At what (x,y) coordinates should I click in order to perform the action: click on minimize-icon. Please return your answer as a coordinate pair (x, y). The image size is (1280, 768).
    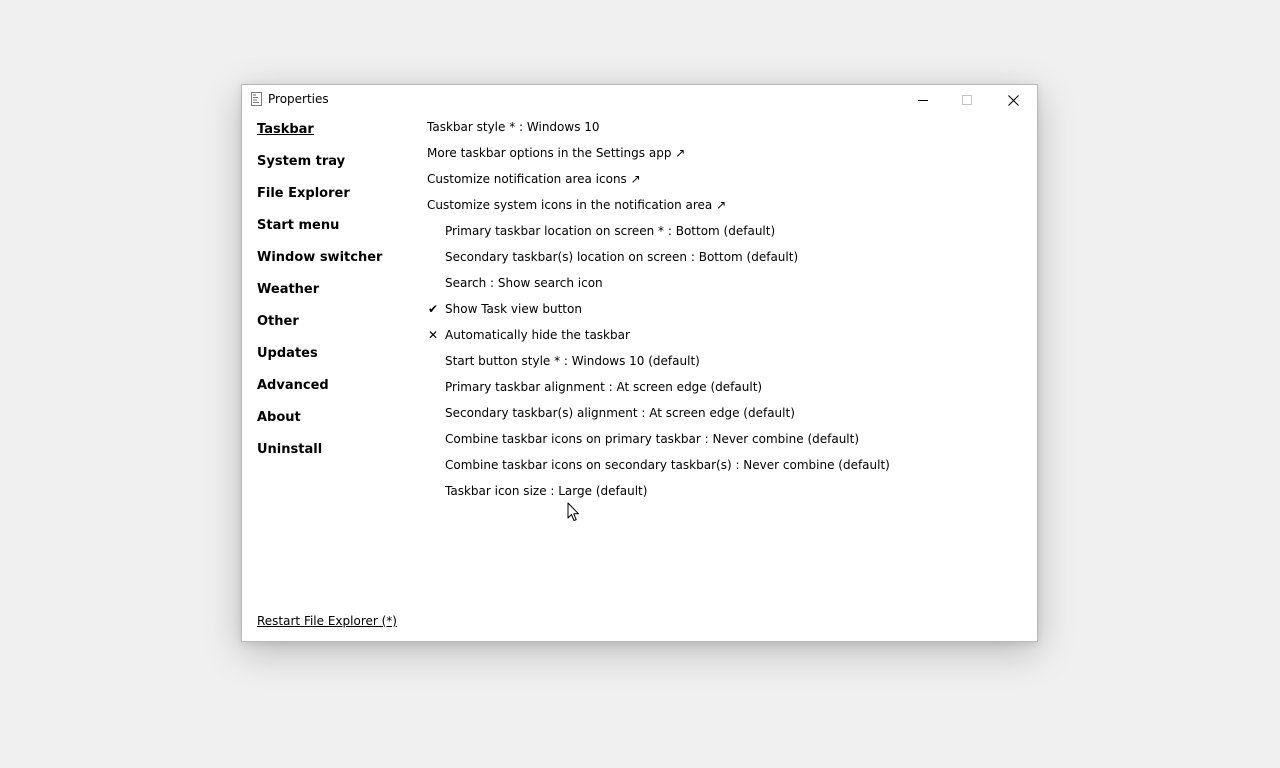
    Looking at the image, I should click on (923, 100).